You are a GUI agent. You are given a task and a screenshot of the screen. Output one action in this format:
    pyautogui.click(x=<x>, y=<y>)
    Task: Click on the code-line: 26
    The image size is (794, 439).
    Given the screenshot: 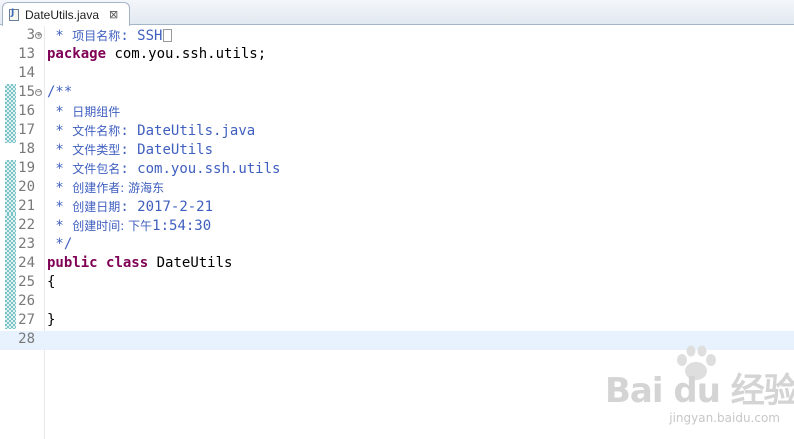 What is the action you would take?
    pyautogui.click(x=397, y=302)
    